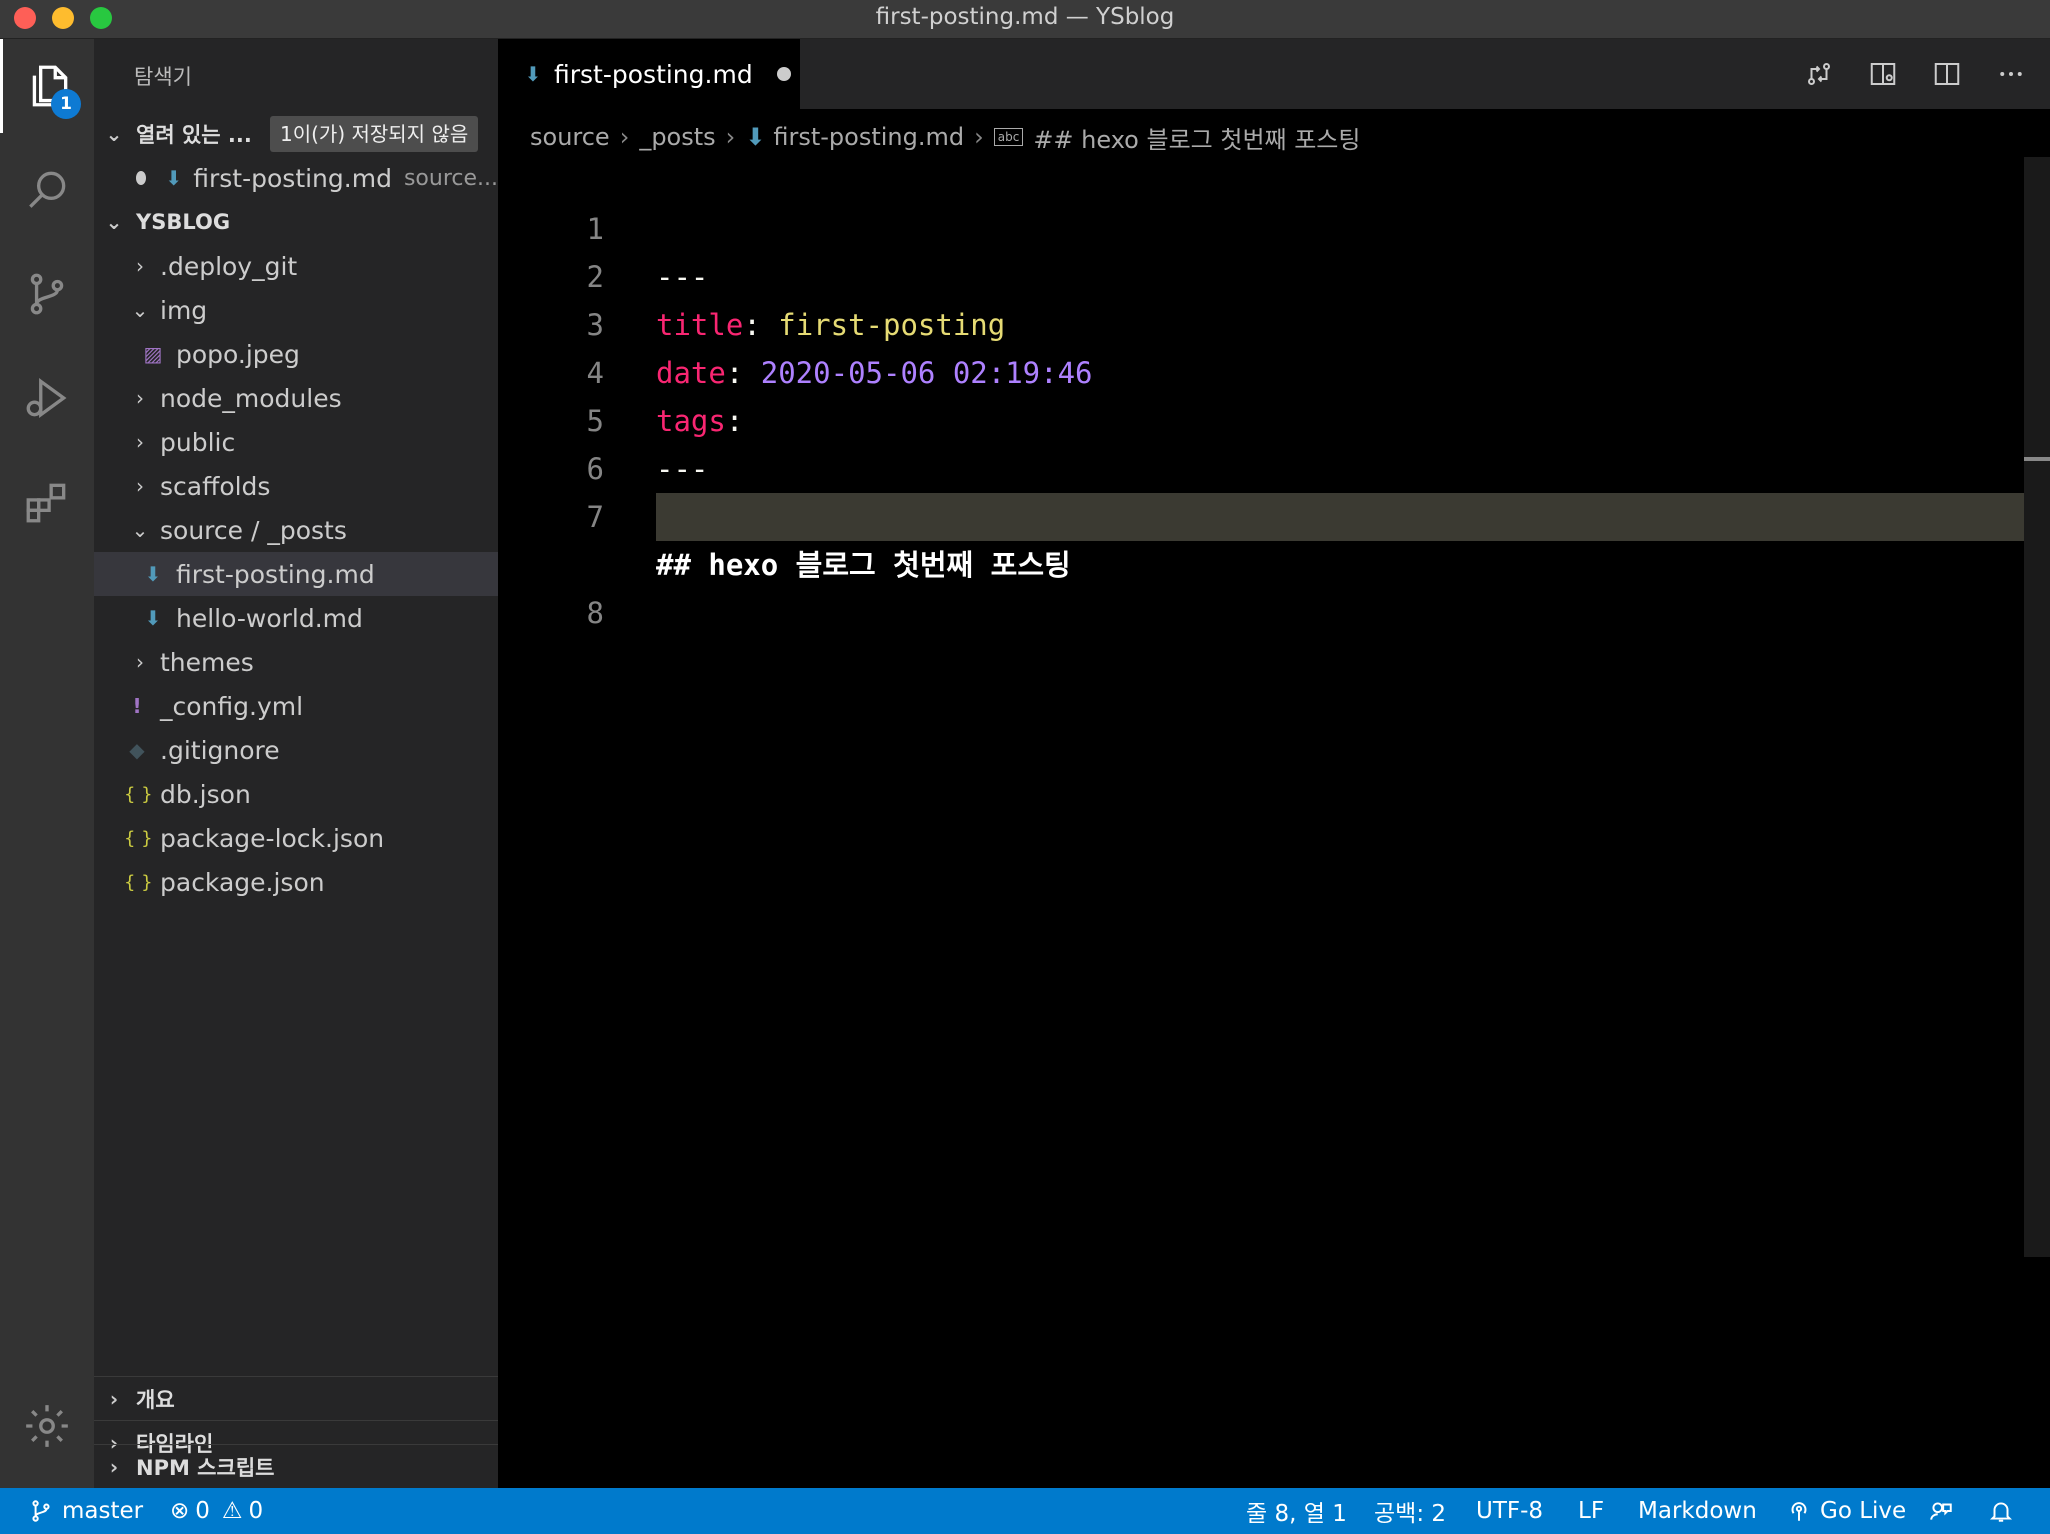 The image size is (2050, 1534). I want to click on breadcrumb-item: first-posting.md, so click(868, 137).